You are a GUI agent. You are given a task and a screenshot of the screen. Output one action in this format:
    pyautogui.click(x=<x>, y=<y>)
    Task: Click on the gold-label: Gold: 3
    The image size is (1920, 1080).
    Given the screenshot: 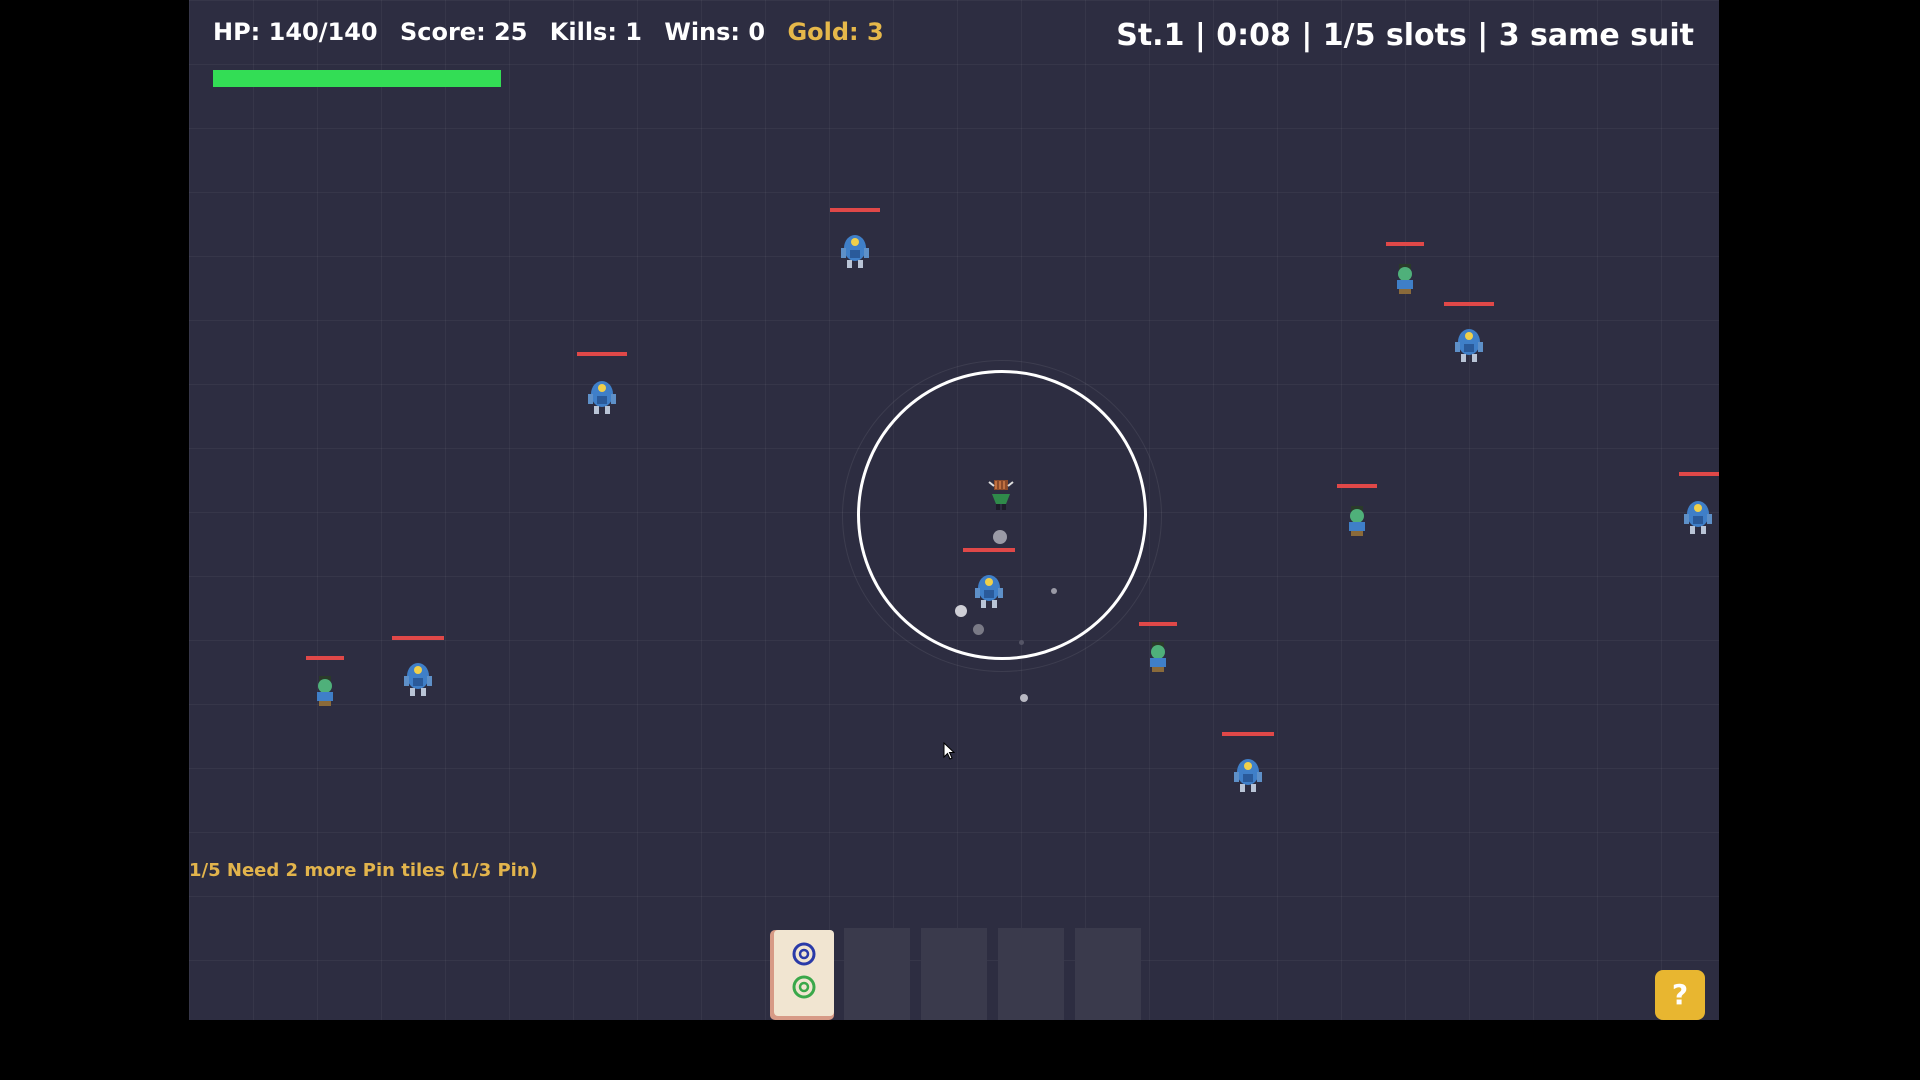 What is the action you would take?
    pyautogui.click(x=835, y=32)
    